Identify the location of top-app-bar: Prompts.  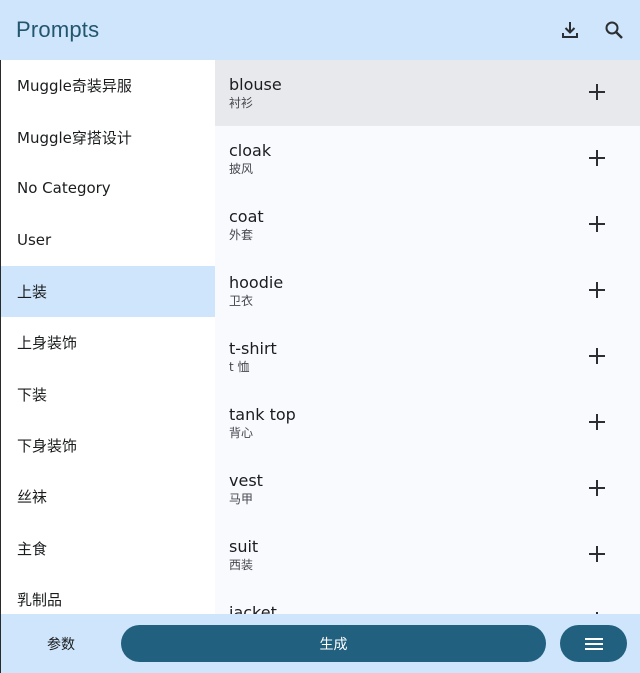
(320, 30).